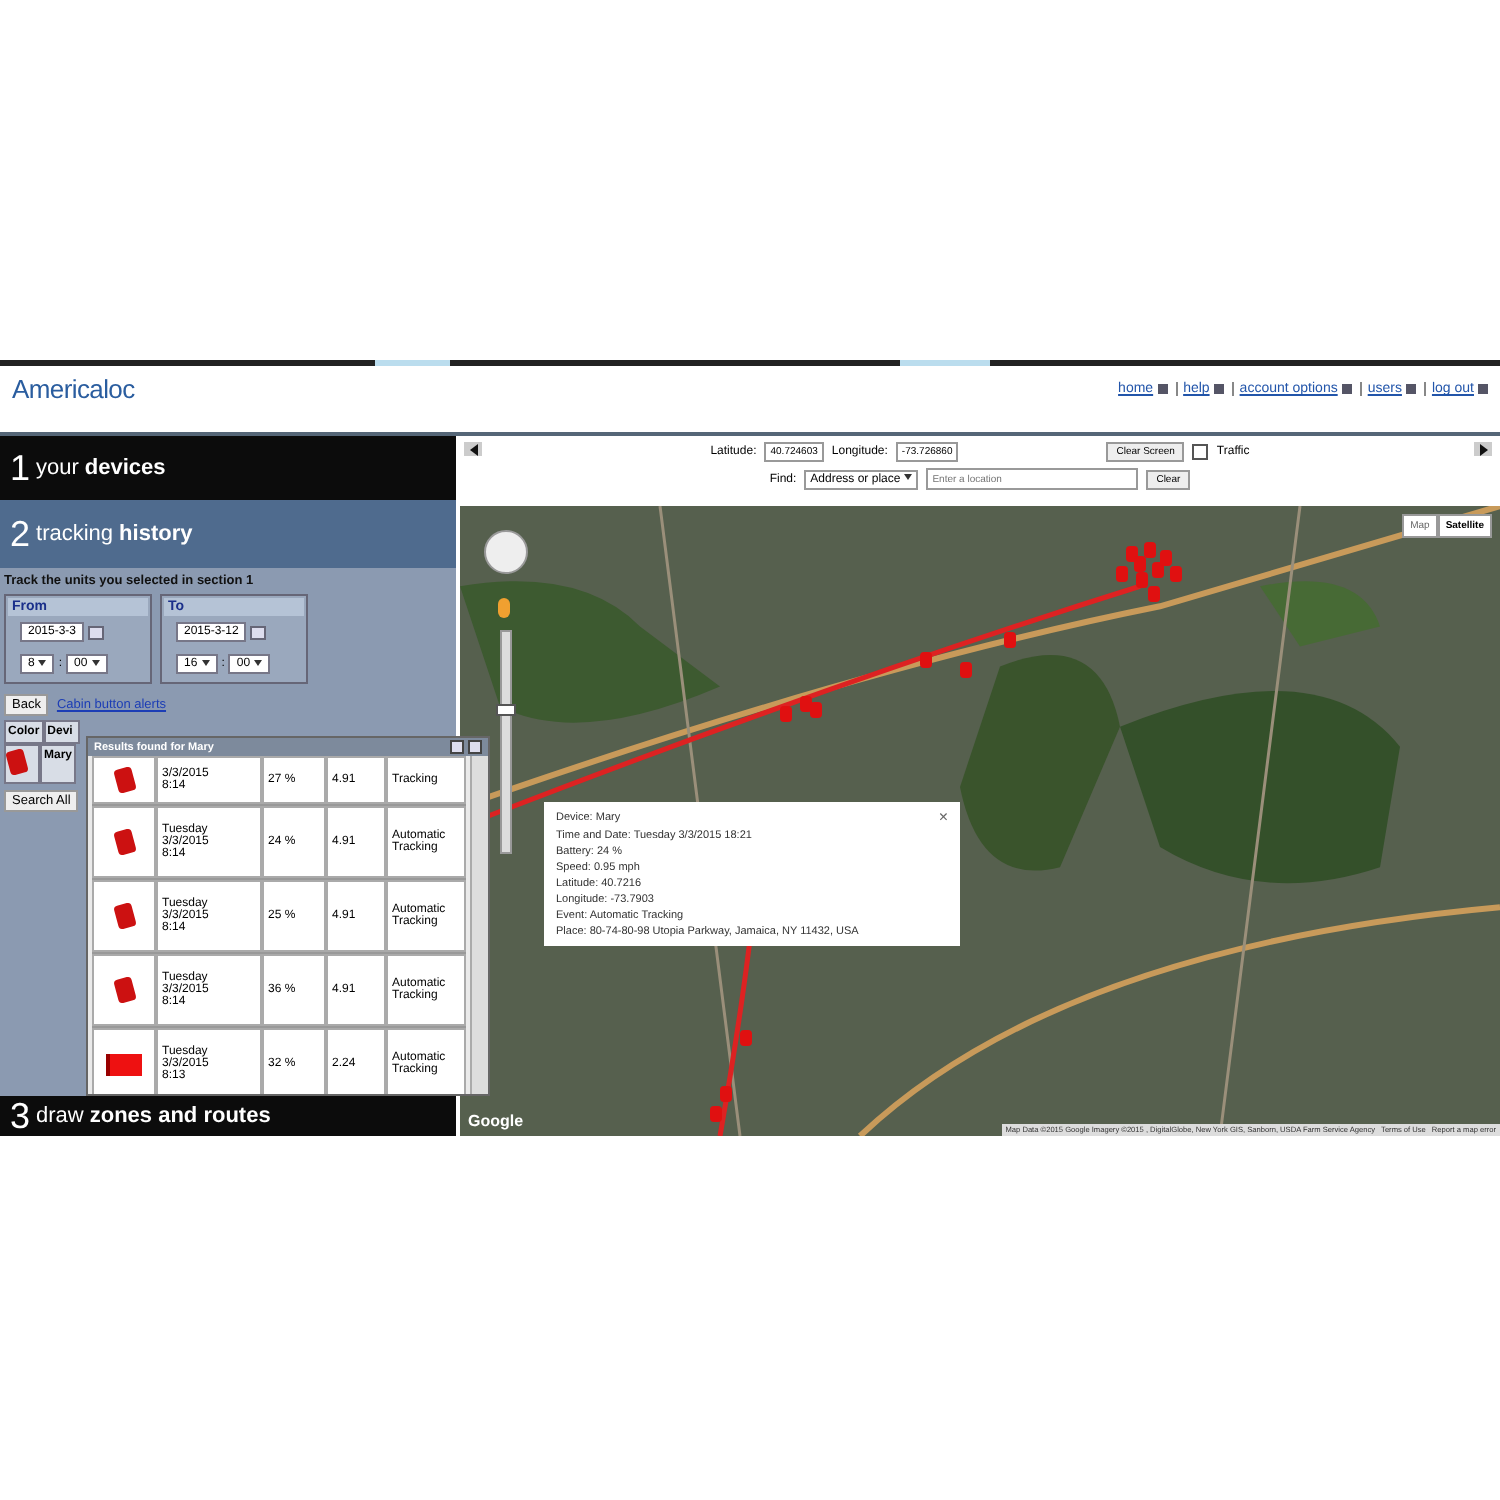  I want to click on minimize-icon, so click(457, 747).